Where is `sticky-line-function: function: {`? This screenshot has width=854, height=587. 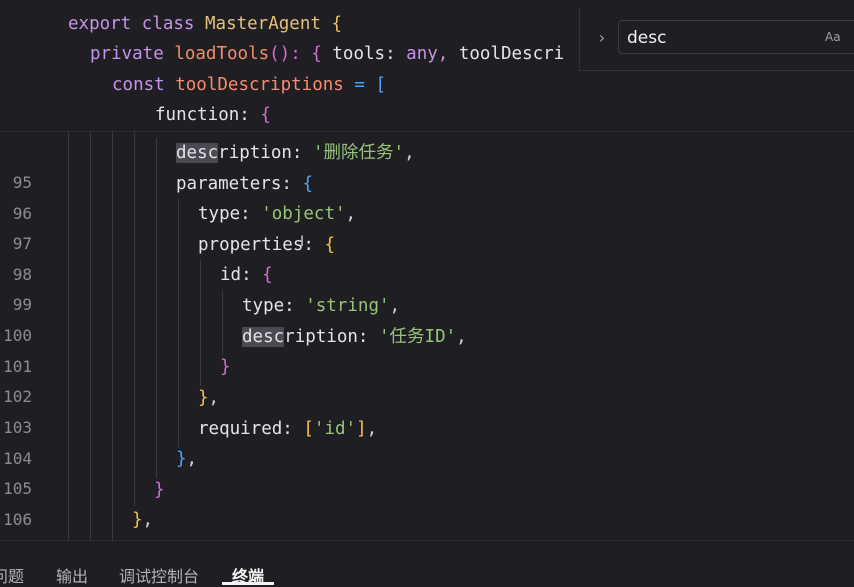
sticky-line-function: function: { is located at coordinates (427, 115).